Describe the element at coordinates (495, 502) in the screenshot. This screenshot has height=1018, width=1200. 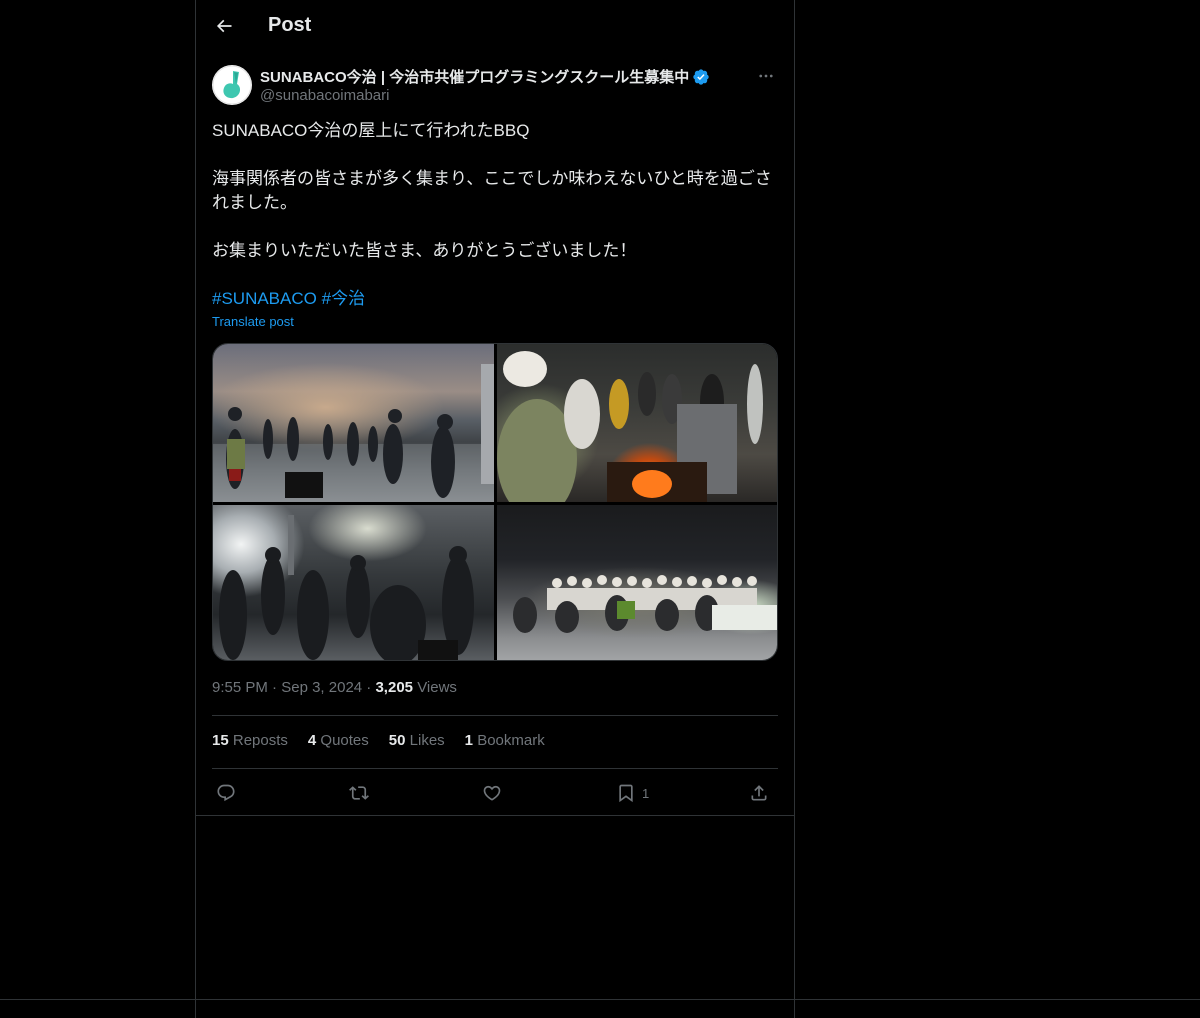
I see `media-grid` at that location.